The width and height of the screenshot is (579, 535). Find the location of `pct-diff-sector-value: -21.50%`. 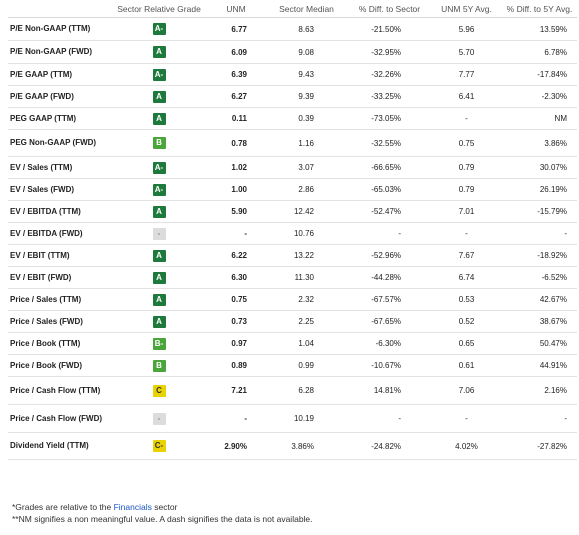

pct-diff-sector-value: -21.50% is located at coordinates (389, 29).